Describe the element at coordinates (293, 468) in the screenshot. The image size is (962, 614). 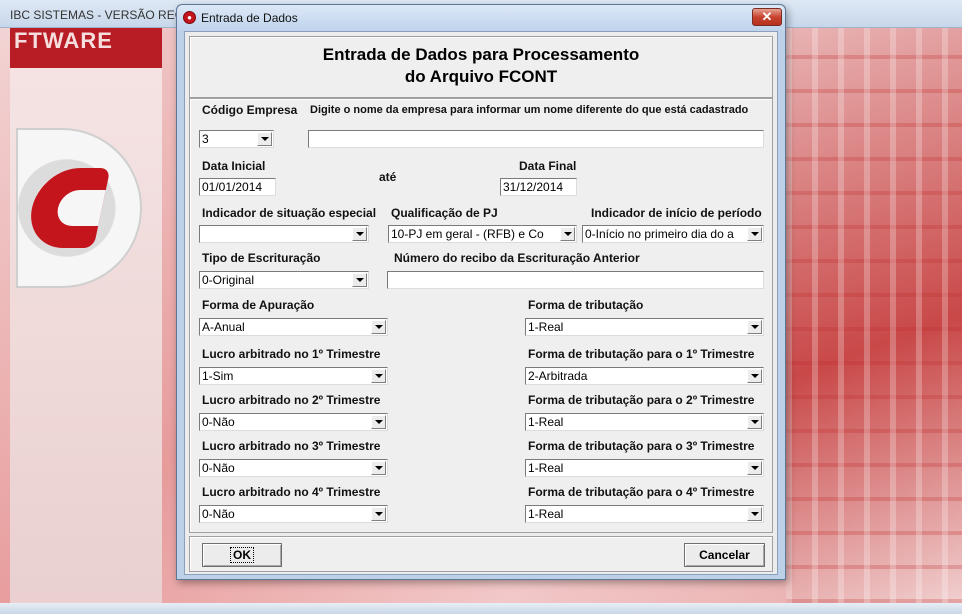
I see `lucro-3-select: 0-Não` at that location.